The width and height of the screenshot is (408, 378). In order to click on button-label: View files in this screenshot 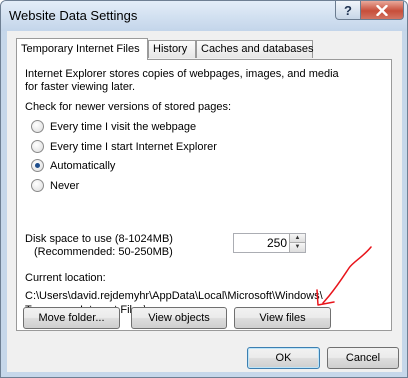, I will do `click(282, 318)`.